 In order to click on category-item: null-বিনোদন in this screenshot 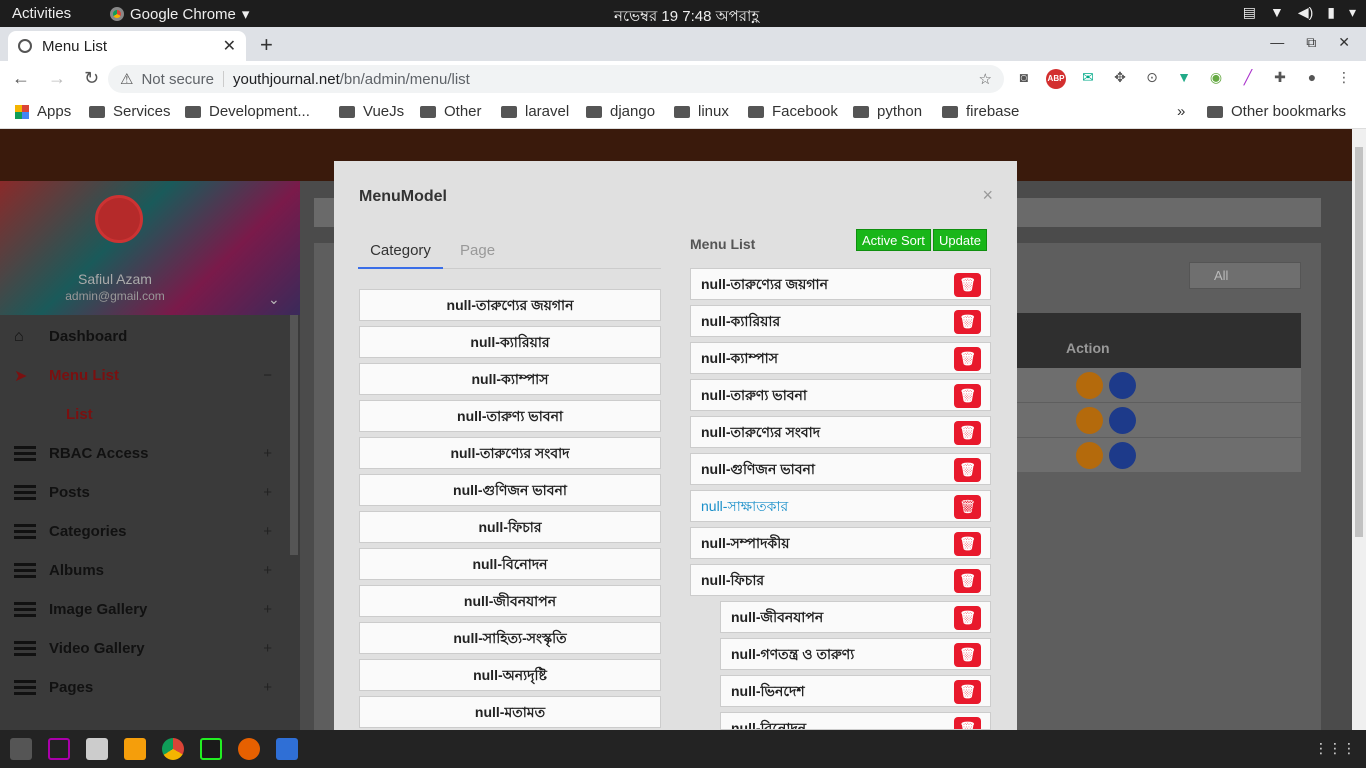, I will do `click(510, 564)`.